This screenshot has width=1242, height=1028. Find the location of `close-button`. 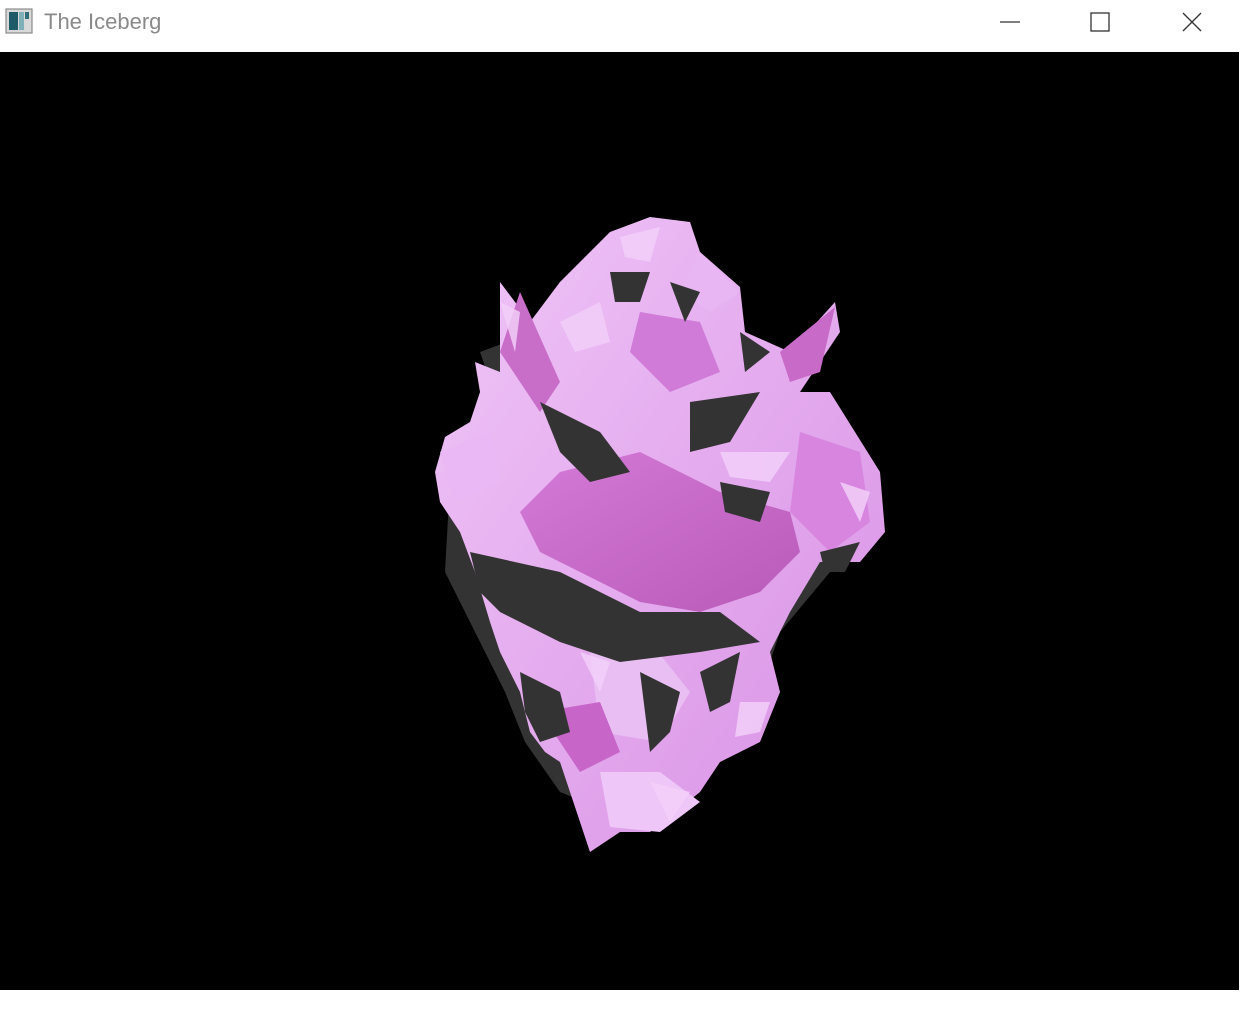

close-button is located at coordinates (1192, 22).